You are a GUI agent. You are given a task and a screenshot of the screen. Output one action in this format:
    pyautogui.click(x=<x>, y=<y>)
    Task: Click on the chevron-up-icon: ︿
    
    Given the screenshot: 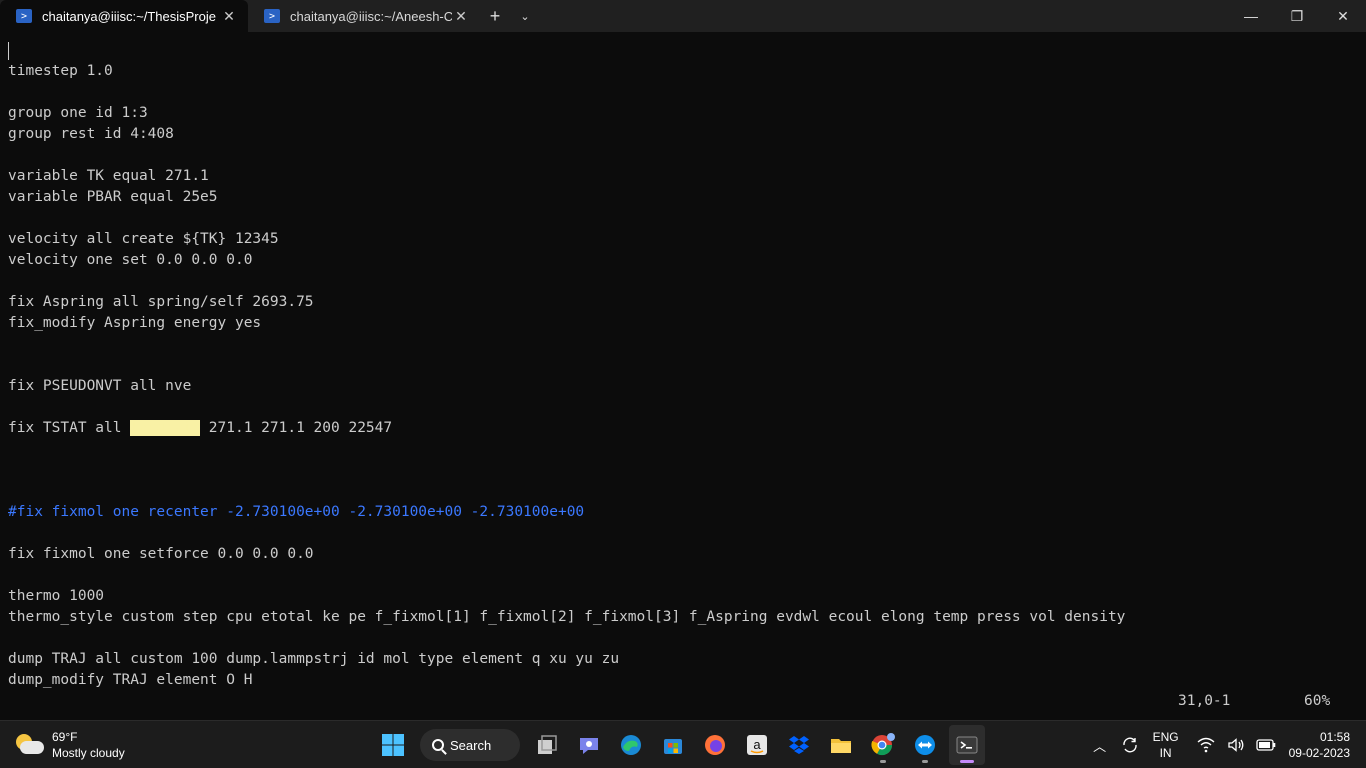 What is the action you would take?
    pyautogui.click(x=1100, y=745)
    